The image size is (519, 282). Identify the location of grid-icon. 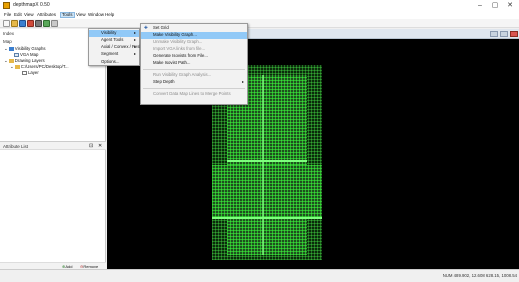
(46, 23).